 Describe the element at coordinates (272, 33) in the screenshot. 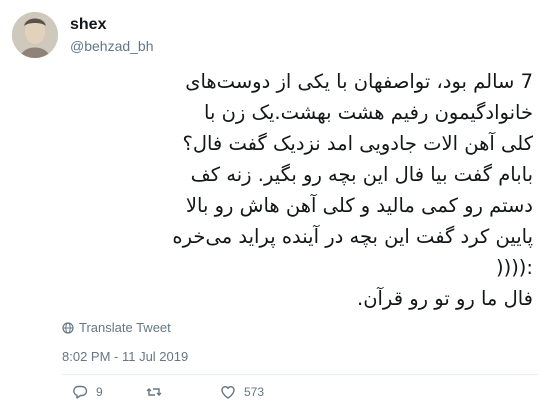

I see `tweet-header: shex @behzad_bh` at that location.